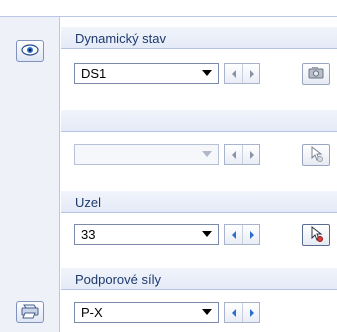 The width and height of the screenshot is (337, 332). Describe the element at coordinates (199, 202) in the screenshot. I see `section-header-node: Uzel` at that location.